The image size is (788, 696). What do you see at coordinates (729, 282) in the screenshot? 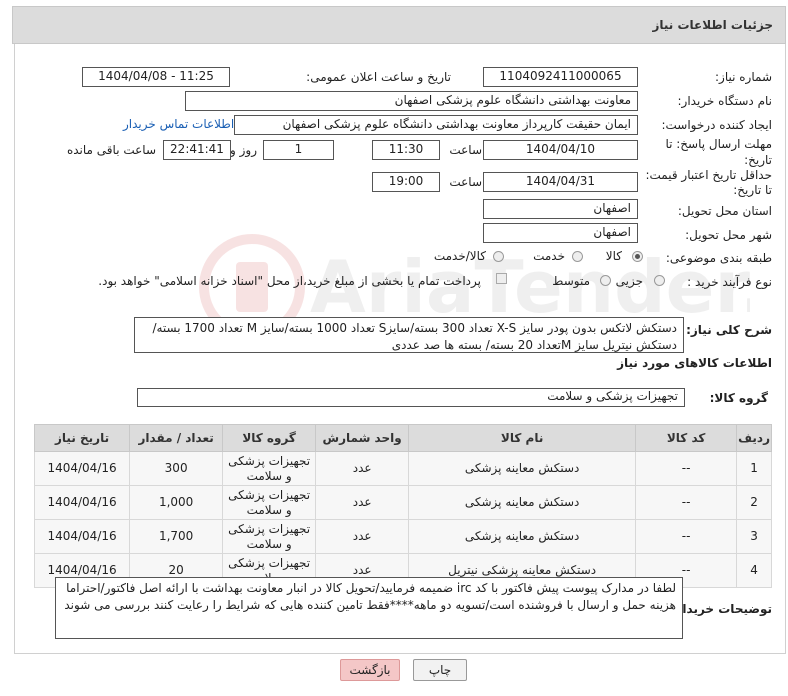
I see `process-label: نوع فرآیند خرید :` at bounding box center [729, 282].